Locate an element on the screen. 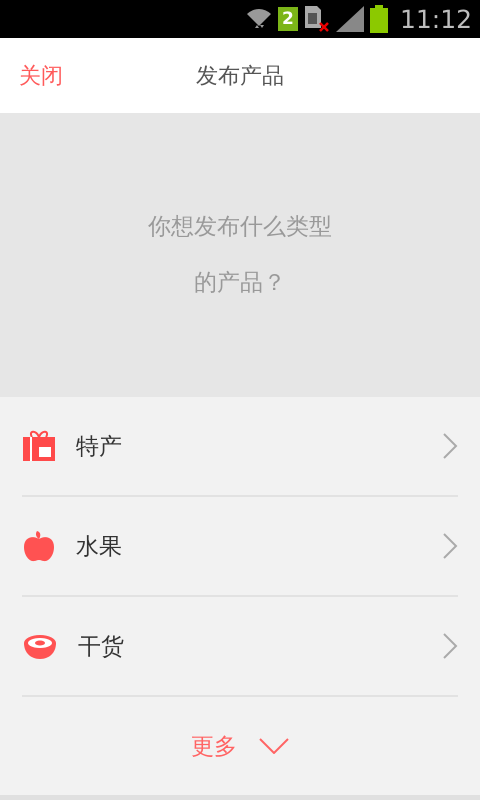 The image size is (480, 800). prompt-text: 你想发布什么类型的产品？ is located at coordinates (240, 255).